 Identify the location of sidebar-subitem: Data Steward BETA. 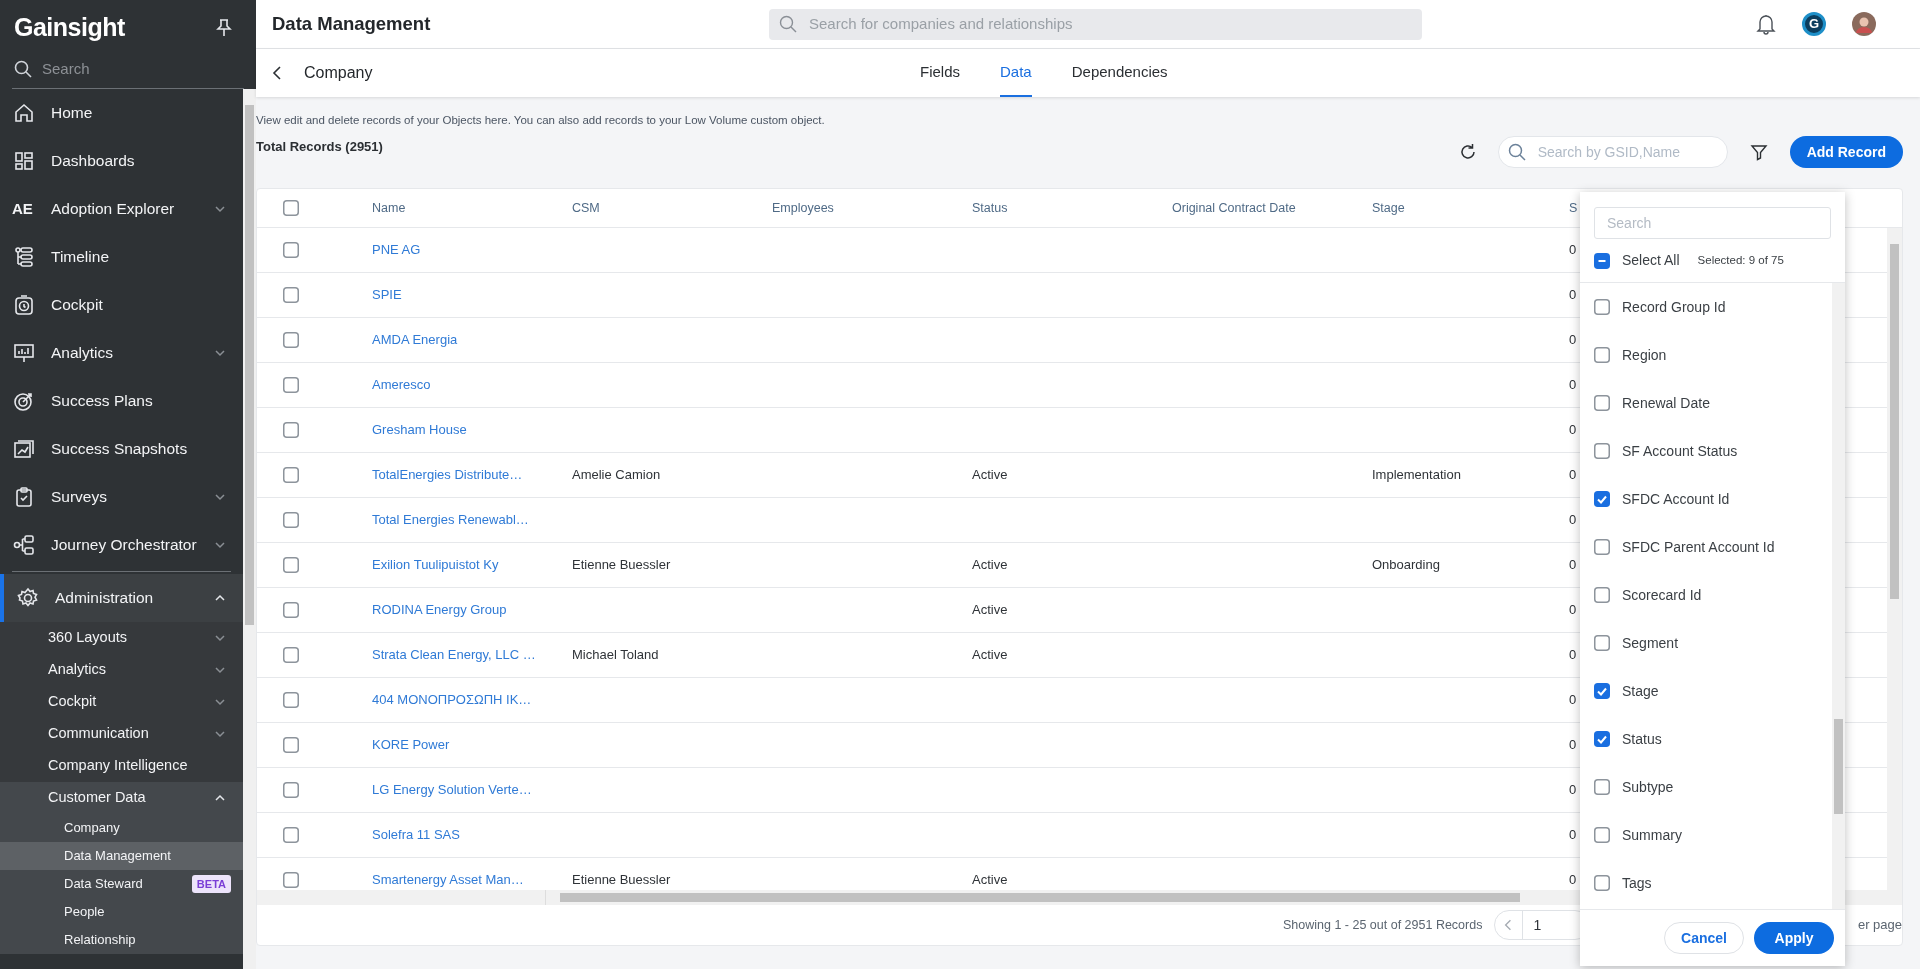
(121, 884).